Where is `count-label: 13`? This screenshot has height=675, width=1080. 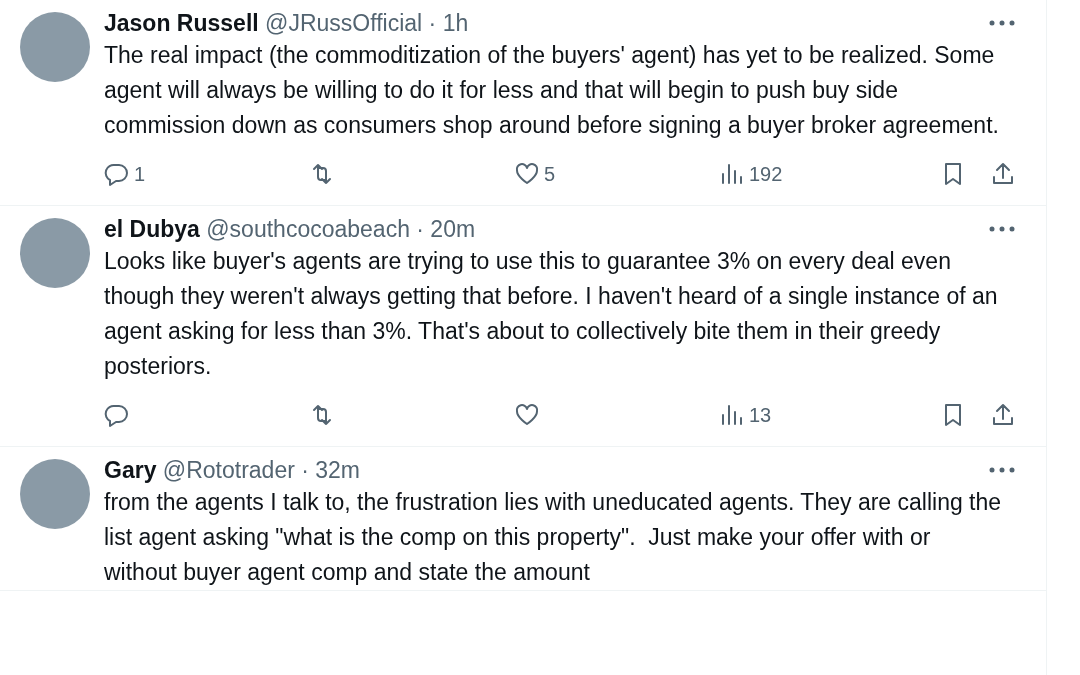
count-label: 13 is located at coordinates (760, 415).